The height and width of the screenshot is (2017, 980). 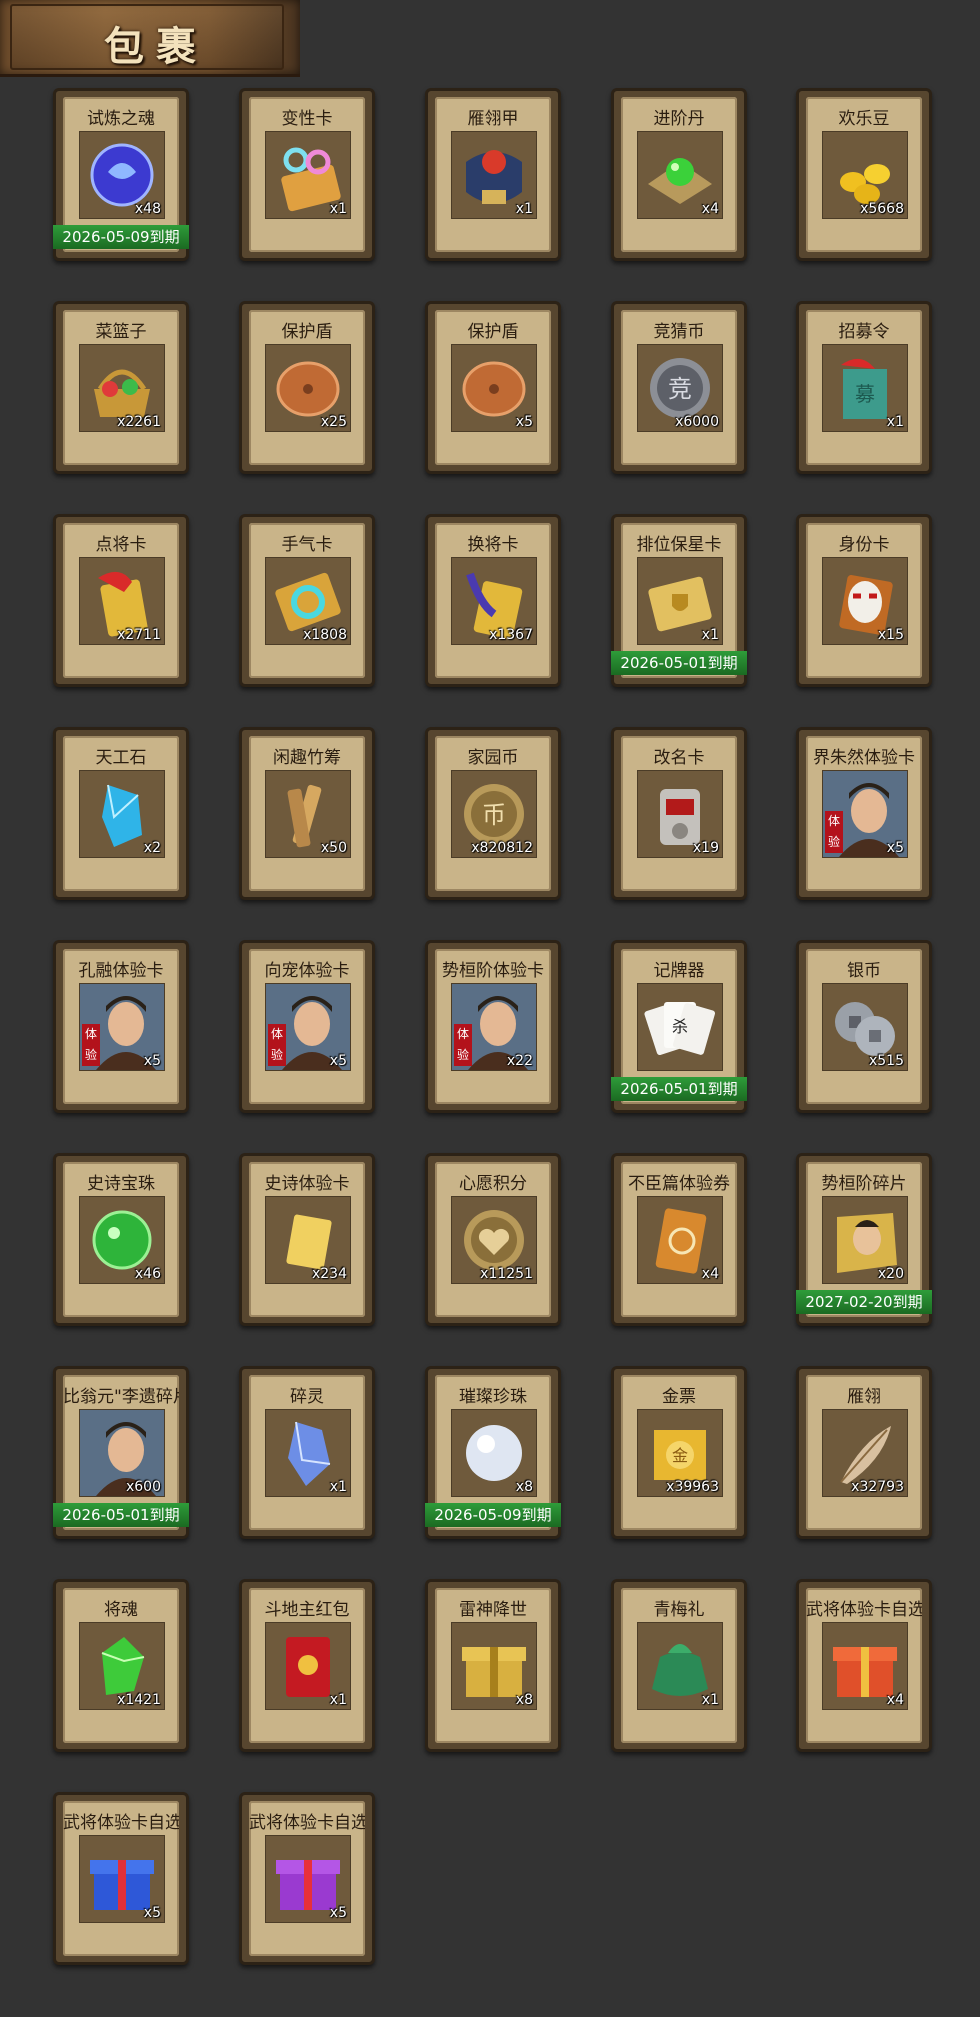 I want to click on inventory-item-card: 排位保星卡 x1 2026-05-01到期, so click(x=679, y=600).